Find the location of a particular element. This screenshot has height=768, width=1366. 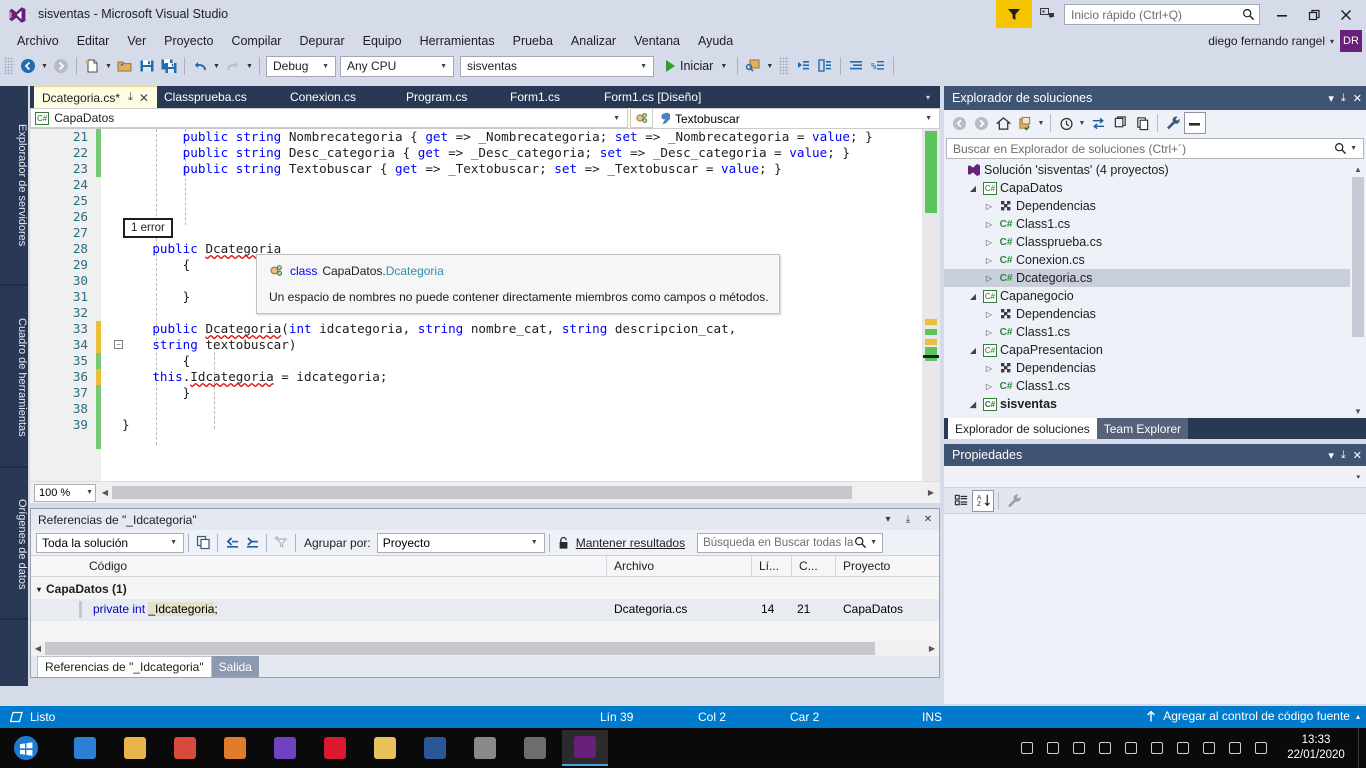

flag-icon is located at coordinates (1183, 748).